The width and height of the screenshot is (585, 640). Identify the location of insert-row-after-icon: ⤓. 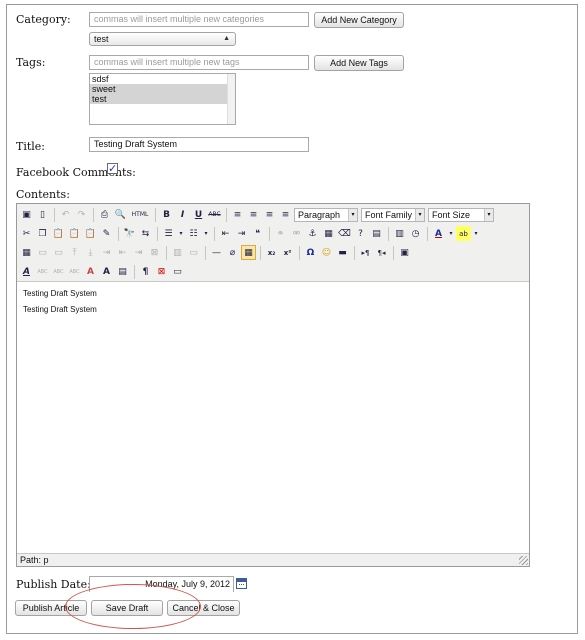
(90, 252).